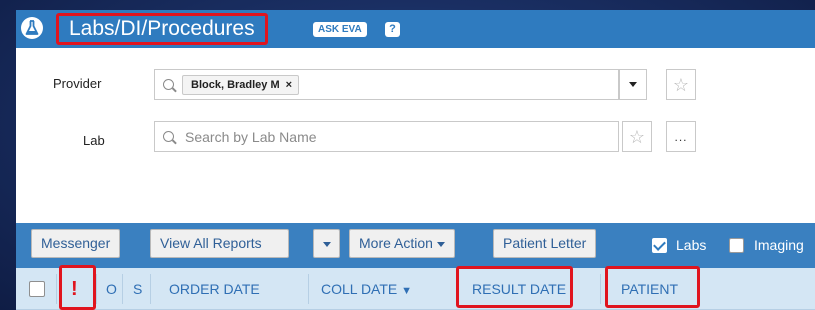 This screenshot has height=310, width=815. What do you see at coordinates (386, 136) in the screenshot?
I see `lab-search-field: Search by Lab Name` at bounding box center [386, 136].